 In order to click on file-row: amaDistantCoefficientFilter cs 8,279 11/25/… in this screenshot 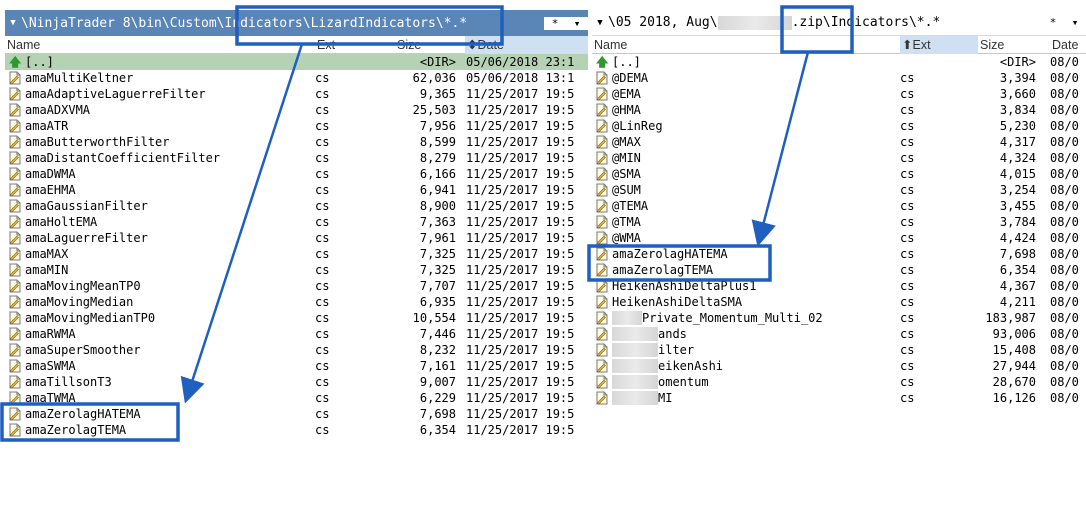, I will do `click(296, 158)`.